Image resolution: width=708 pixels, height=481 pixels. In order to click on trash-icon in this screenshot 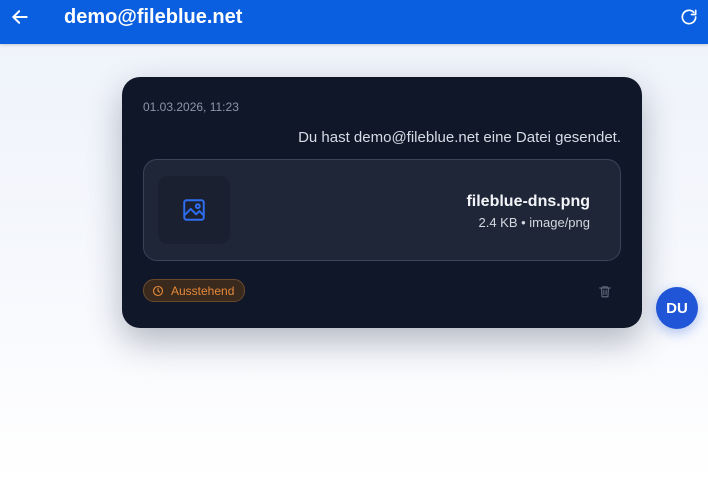, I will do `click(605, 291)`.